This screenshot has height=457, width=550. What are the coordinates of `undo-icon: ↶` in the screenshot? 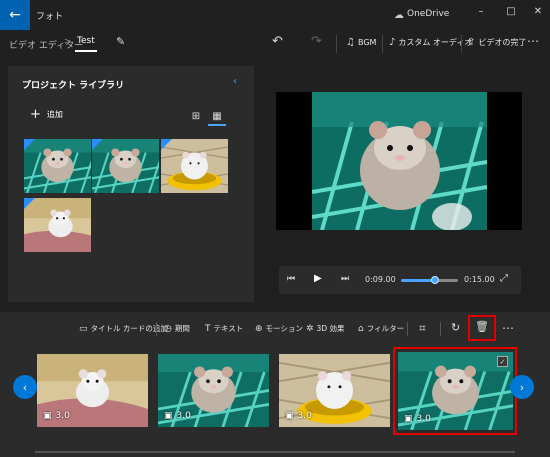 It's located at (277, 41).